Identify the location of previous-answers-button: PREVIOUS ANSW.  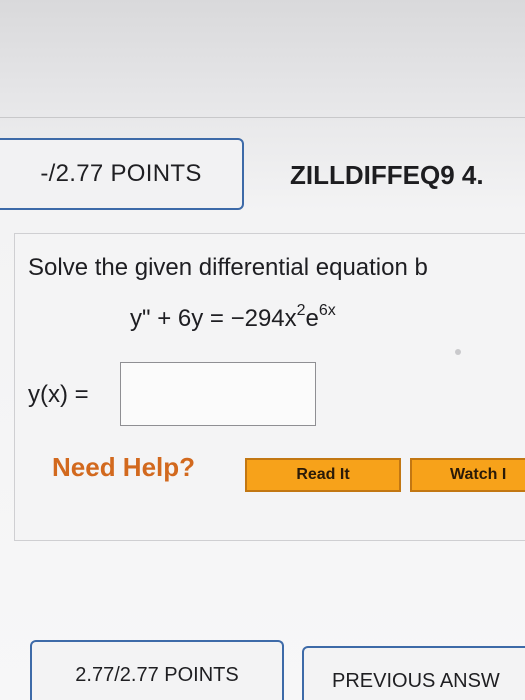
(413, 673).